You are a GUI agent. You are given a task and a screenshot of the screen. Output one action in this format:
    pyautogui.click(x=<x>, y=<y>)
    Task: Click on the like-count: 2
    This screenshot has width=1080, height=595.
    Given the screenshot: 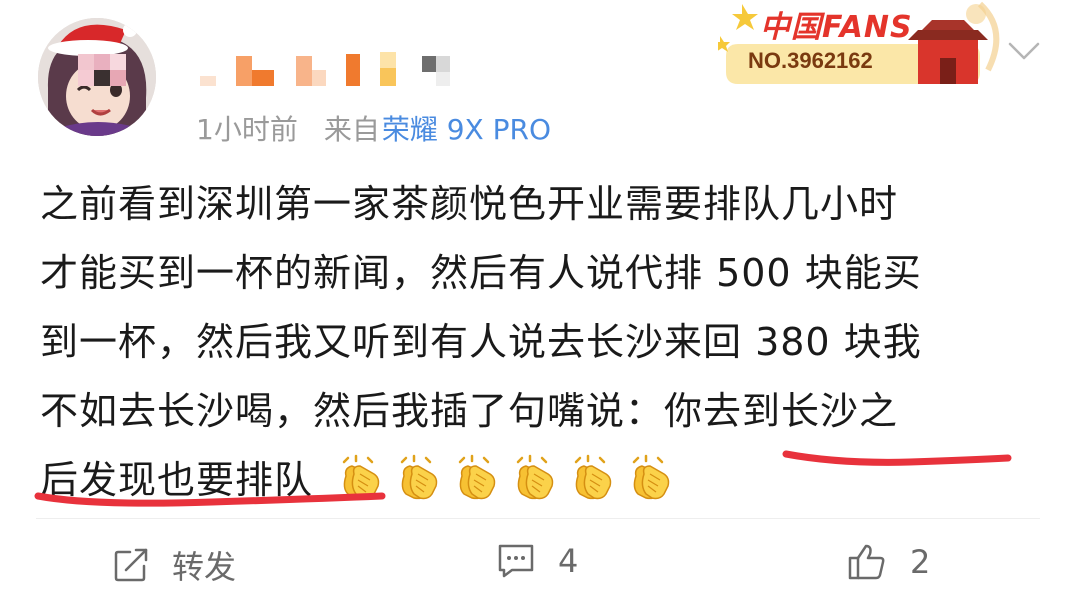 What is the action you would take?
    pyautogui.click(x=920, y=562)
    